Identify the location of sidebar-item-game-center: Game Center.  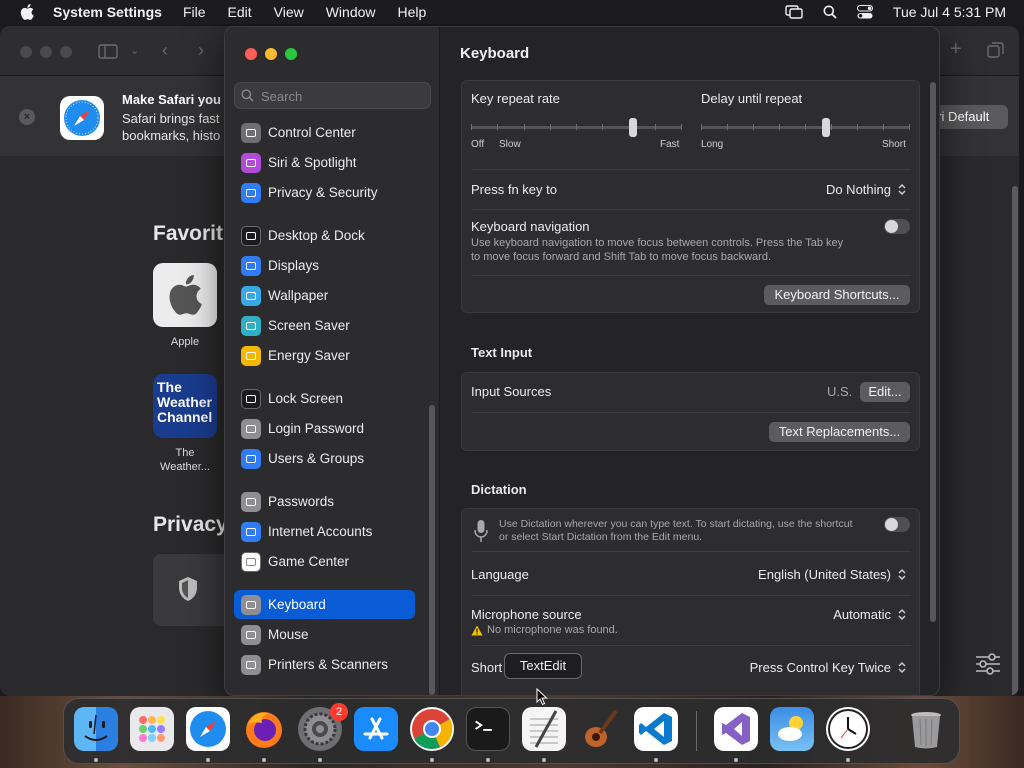
(324, 561).